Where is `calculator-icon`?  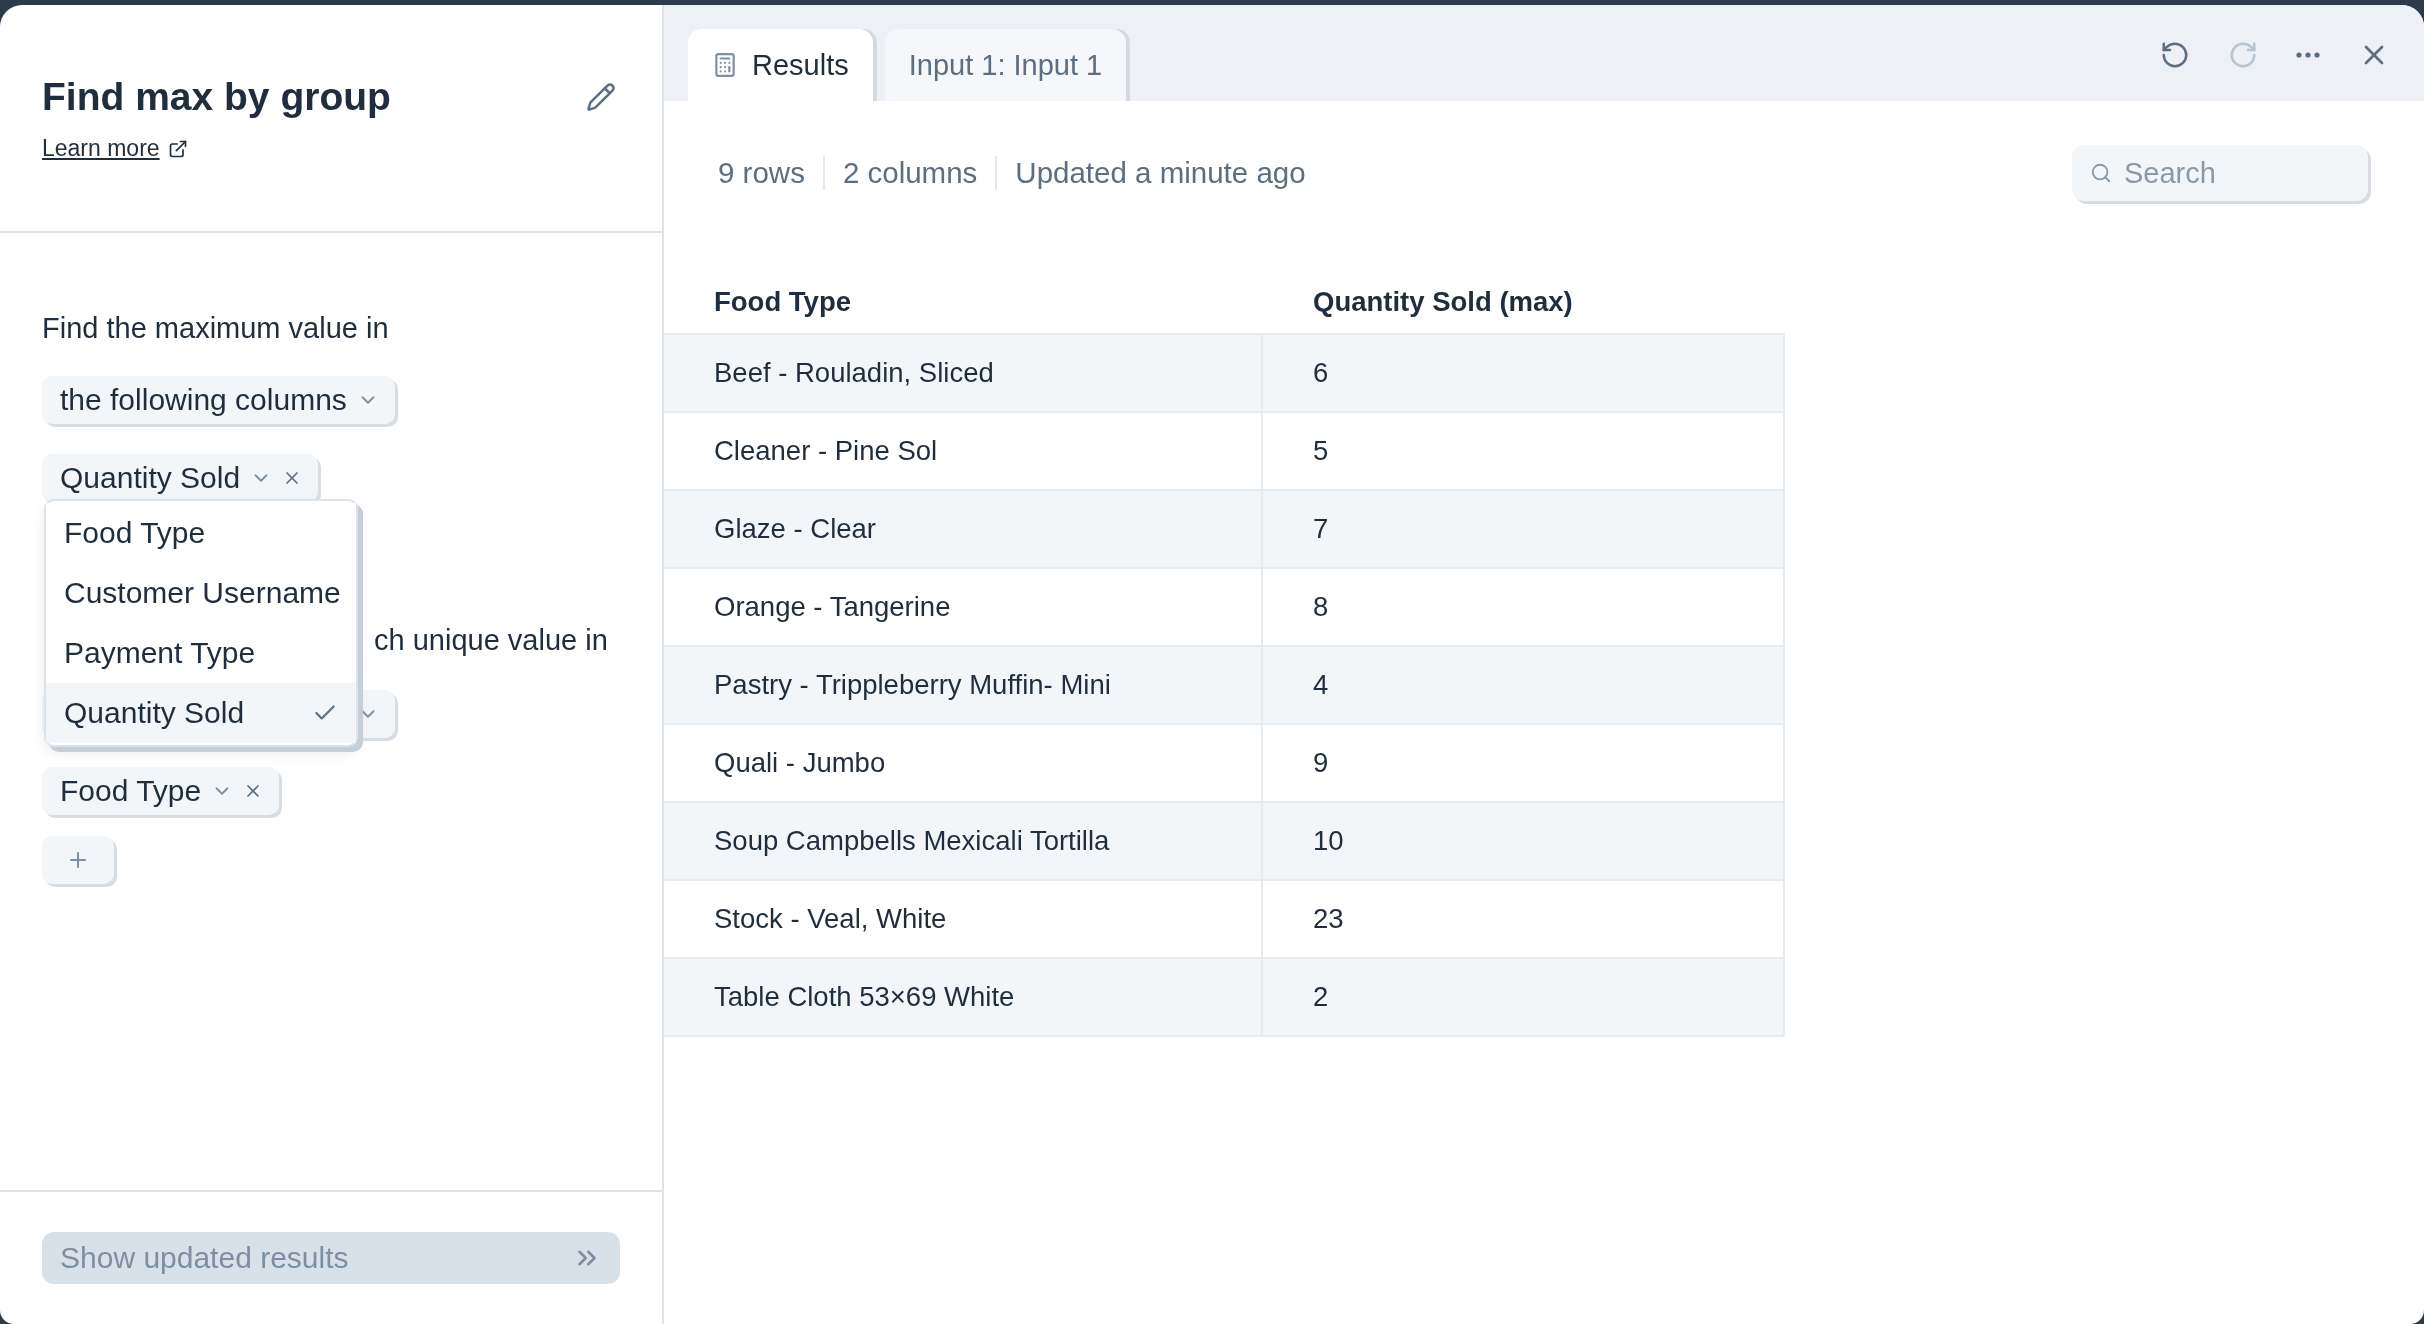
calculator-icon is located at coordinates (725, 65).